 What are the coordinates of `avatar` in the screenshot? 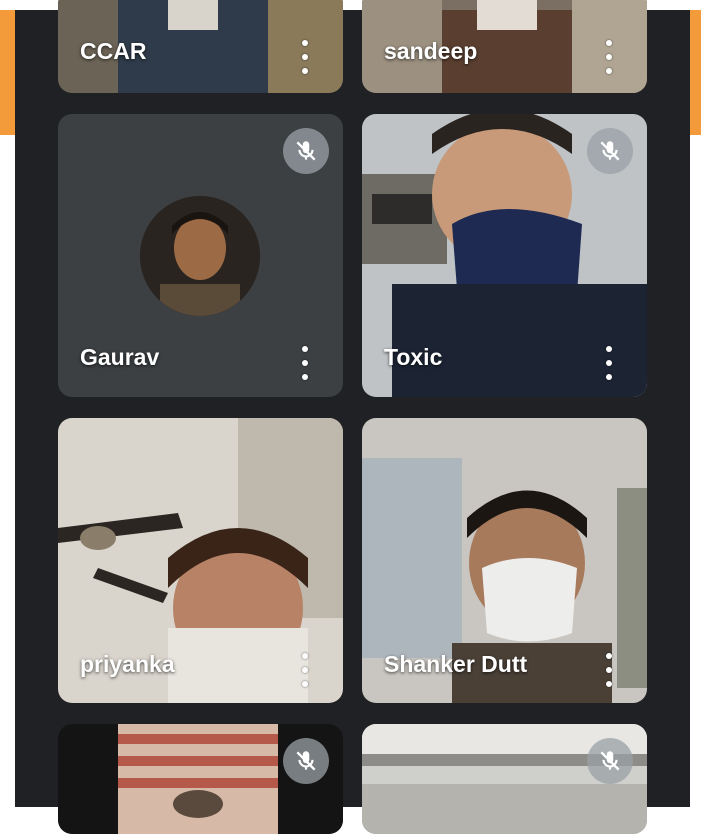 It's located at (200, 256).